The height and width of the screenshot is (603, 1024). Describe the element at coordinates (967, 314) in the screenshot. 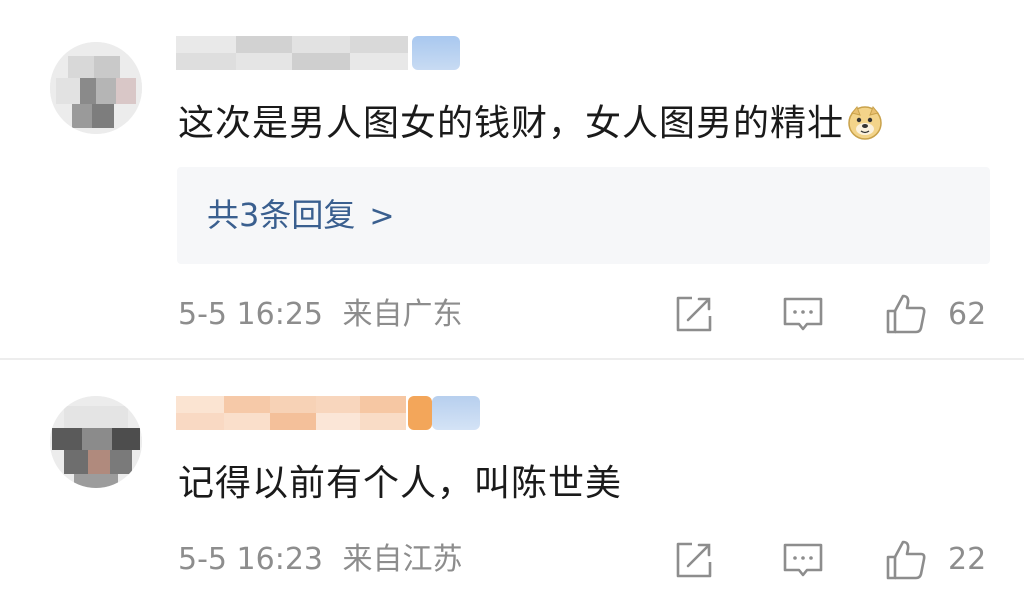

I see `like-count: 62` at that location.